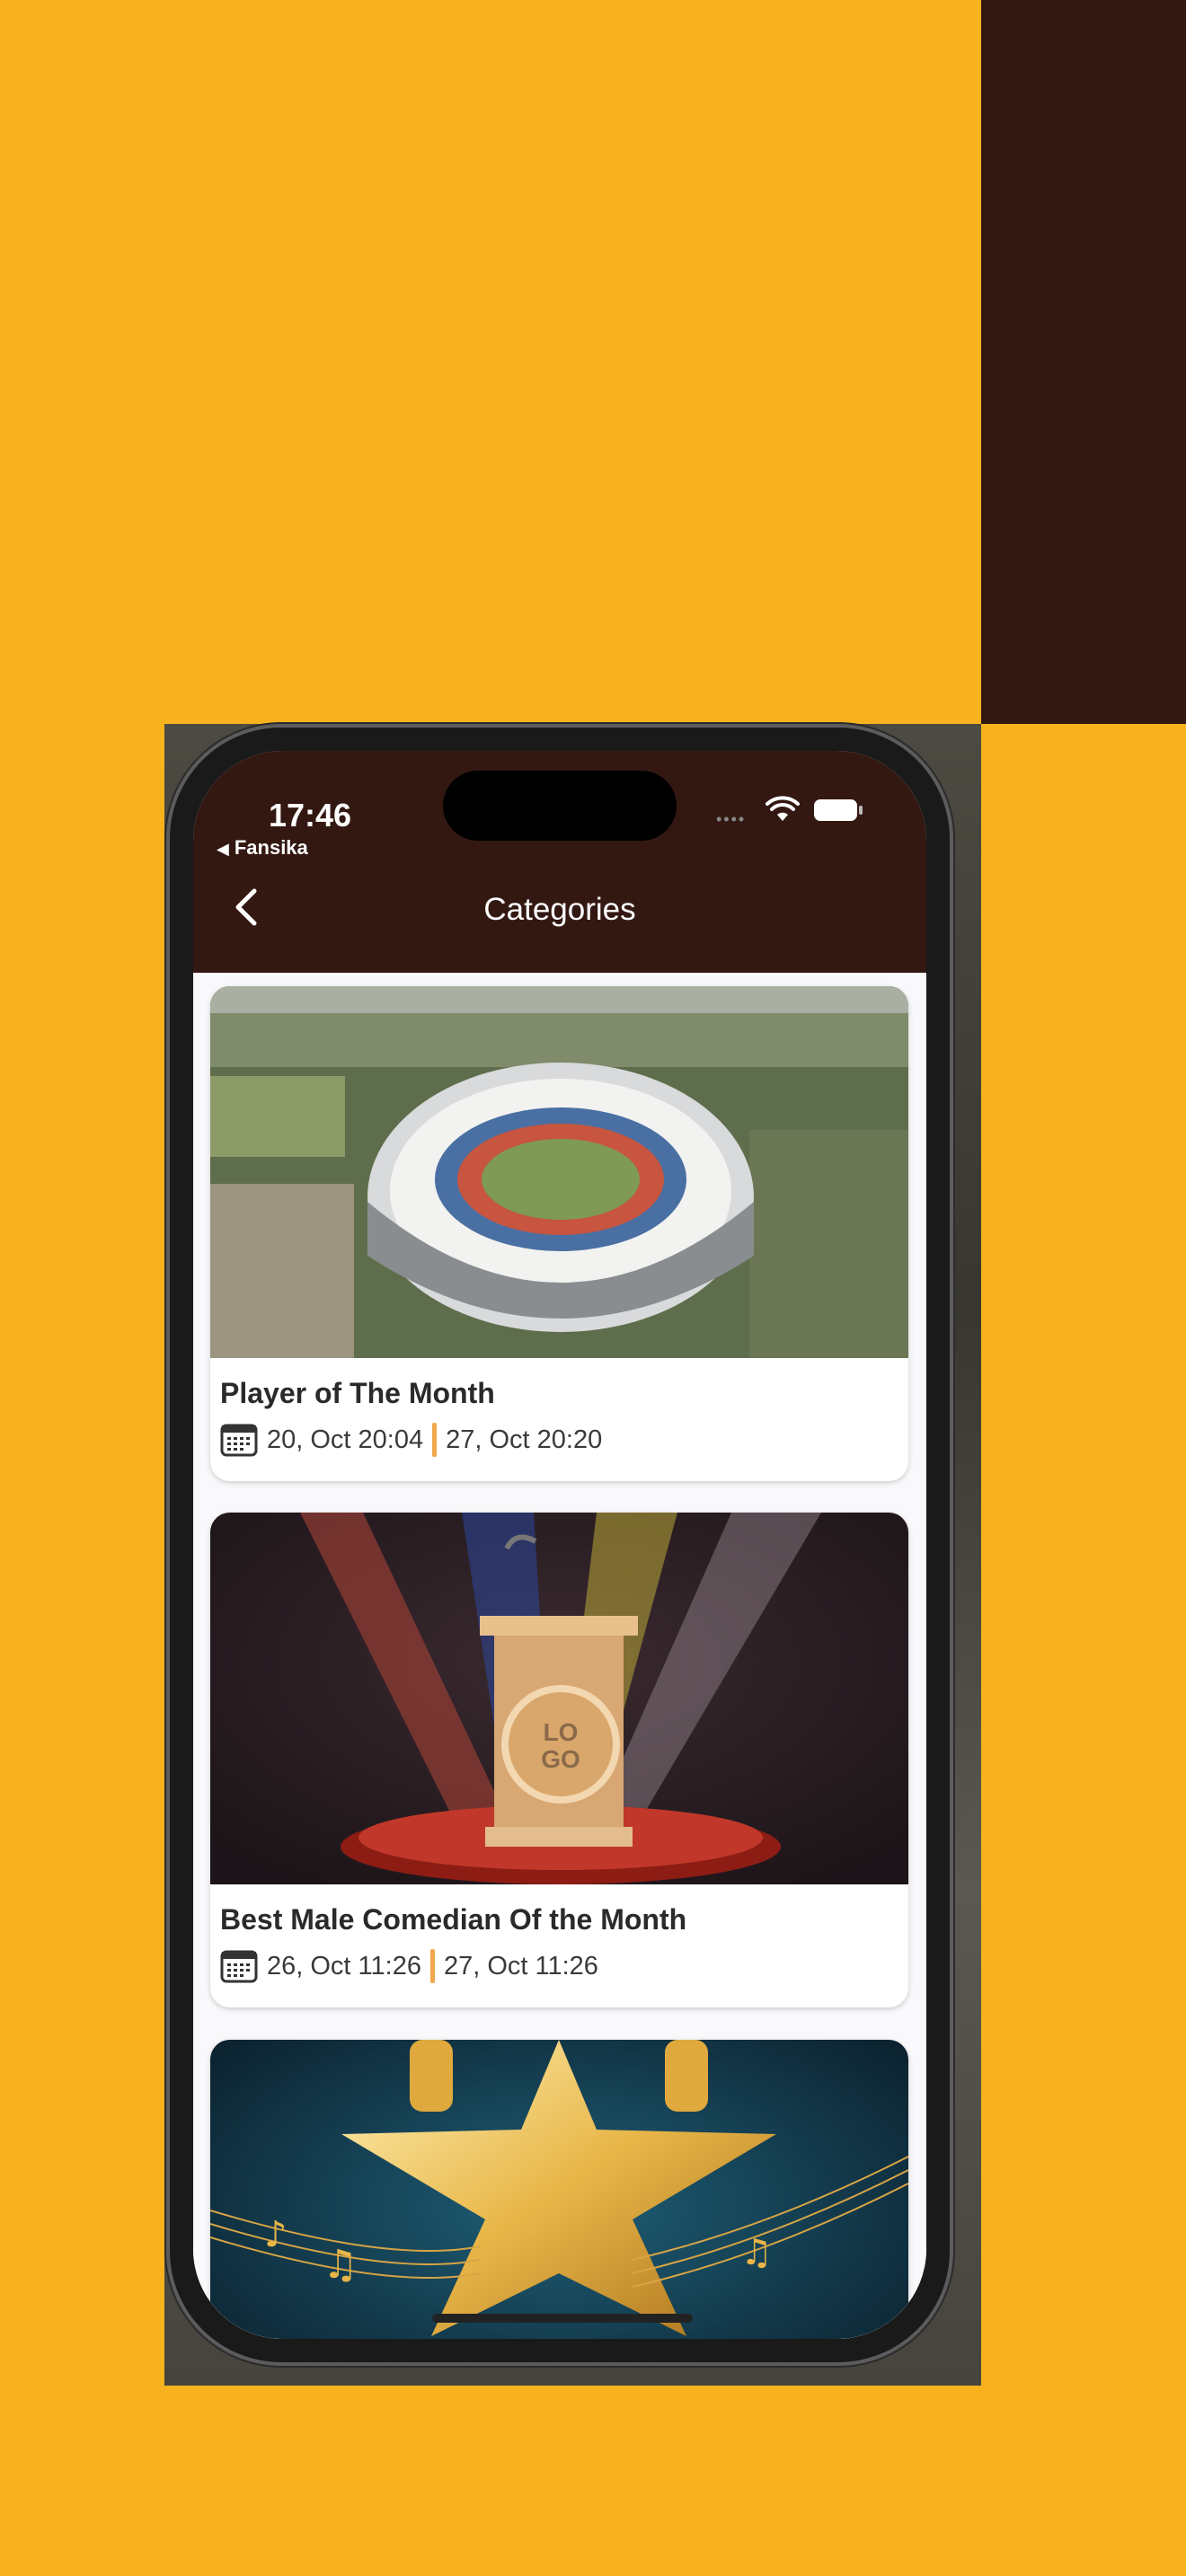  I want to click on dynamic-island, so click(560, 806).